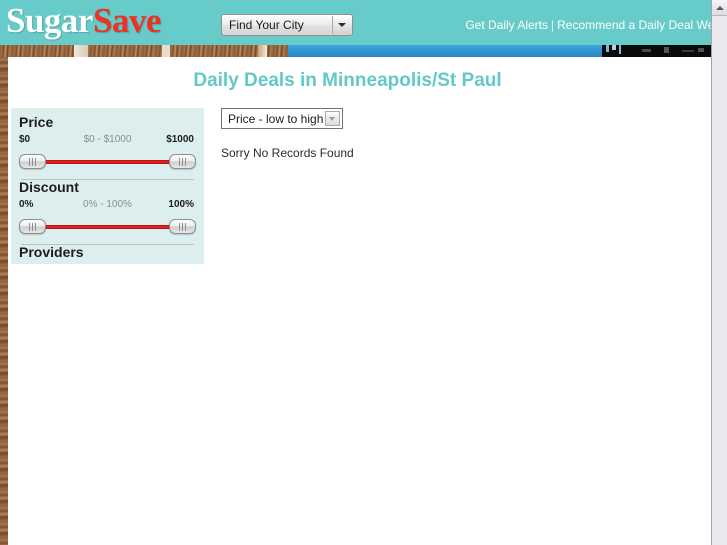  I want to click on filter-discount-labels: 0% 0% - 100% 100%, so click(107, 206).